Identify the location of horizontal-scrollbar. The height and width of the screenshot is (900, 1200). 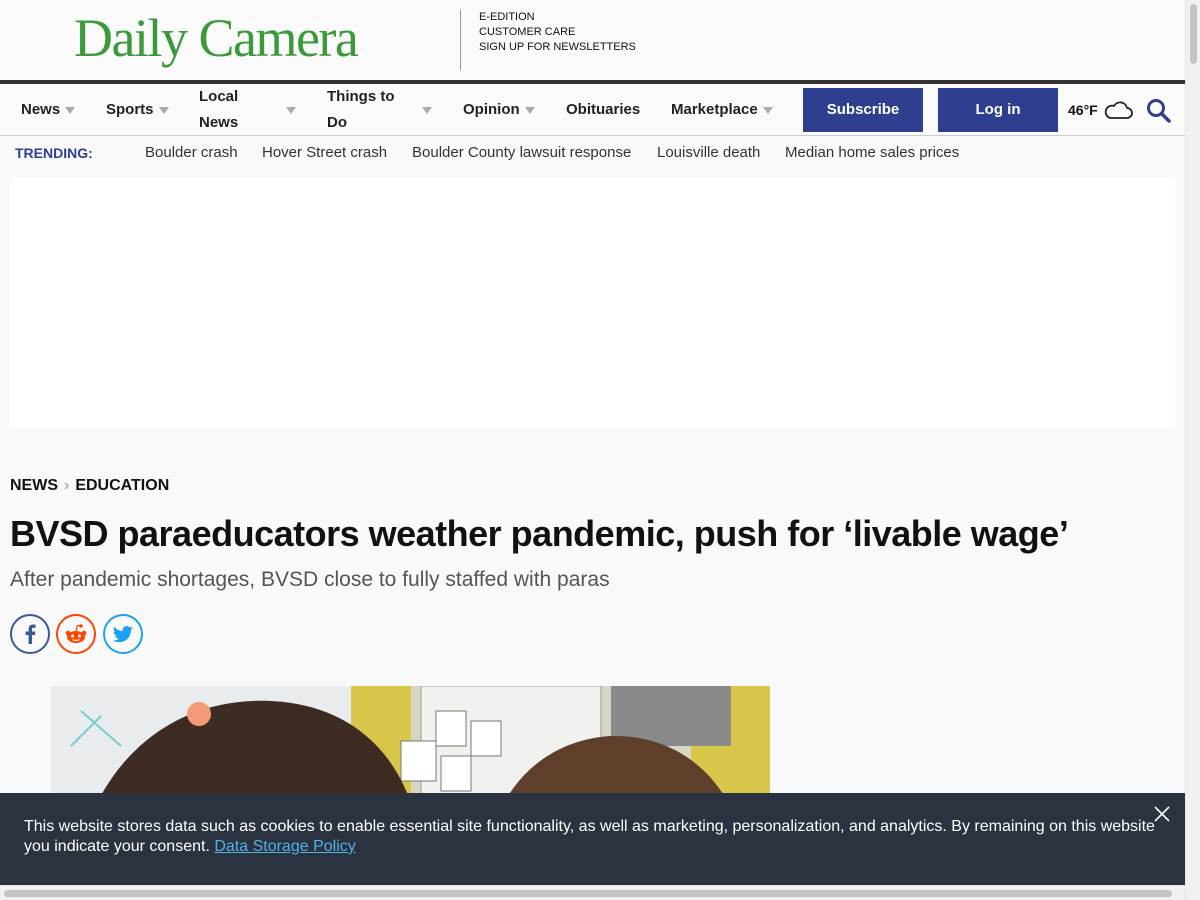
(592, 892).